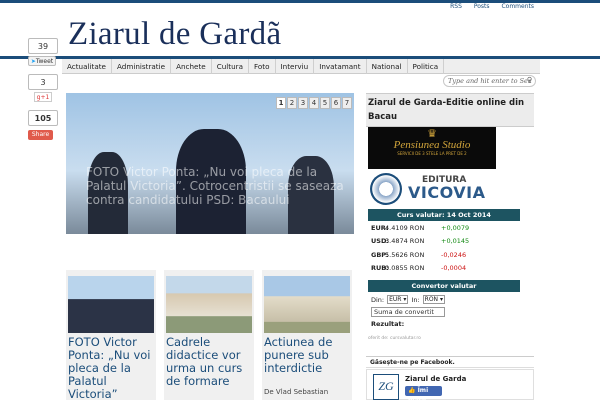 Image resolution: width=600 pixels, height=406 pixels. What do you see at coordinates (455, 241) in the screenshot?
I see `currency-change: +0,0145` at bounding box center [455, 241].